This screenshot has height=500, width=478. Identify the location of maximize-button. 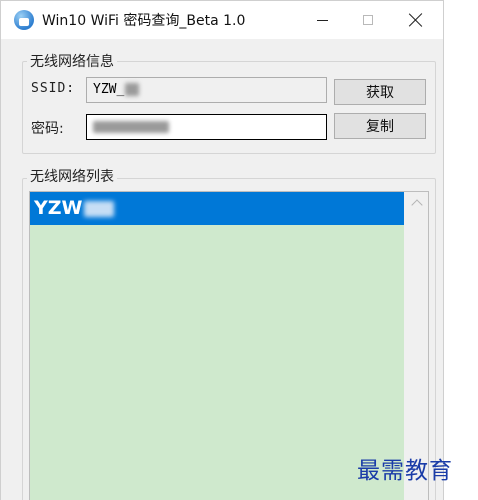
(368, 20).